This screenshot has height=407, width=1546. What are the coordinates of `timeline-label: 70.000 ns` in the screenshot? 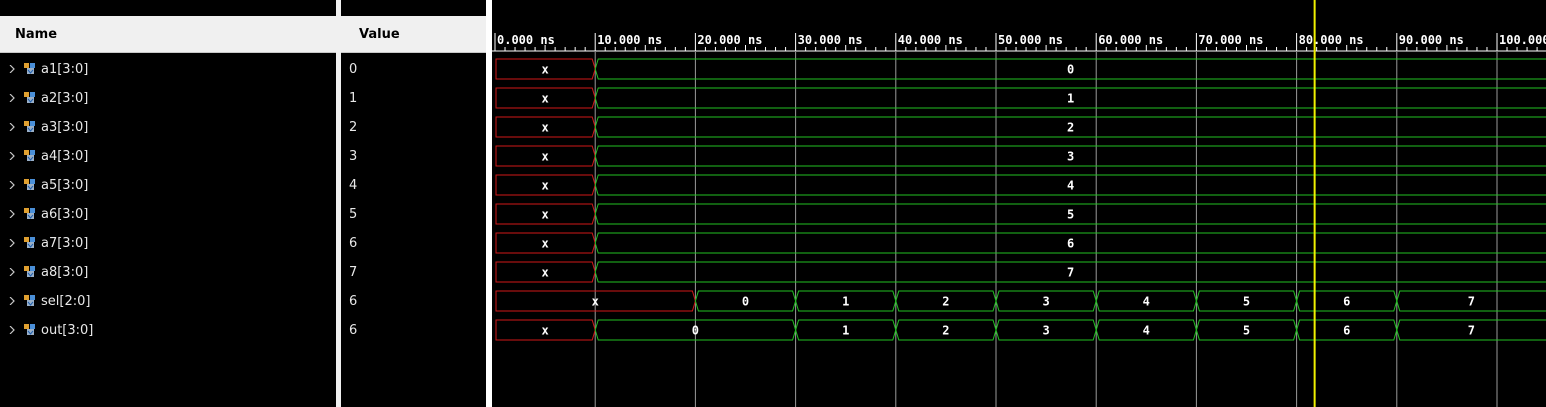 It's located at (1230, 40).